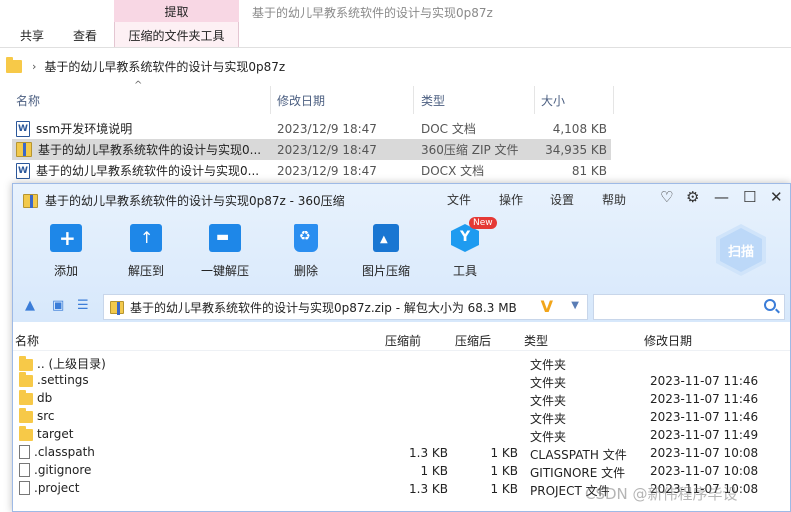 This screenshot has width=791, height=512. I want to click on extract-to-button: 解压到, so click(146, 251).